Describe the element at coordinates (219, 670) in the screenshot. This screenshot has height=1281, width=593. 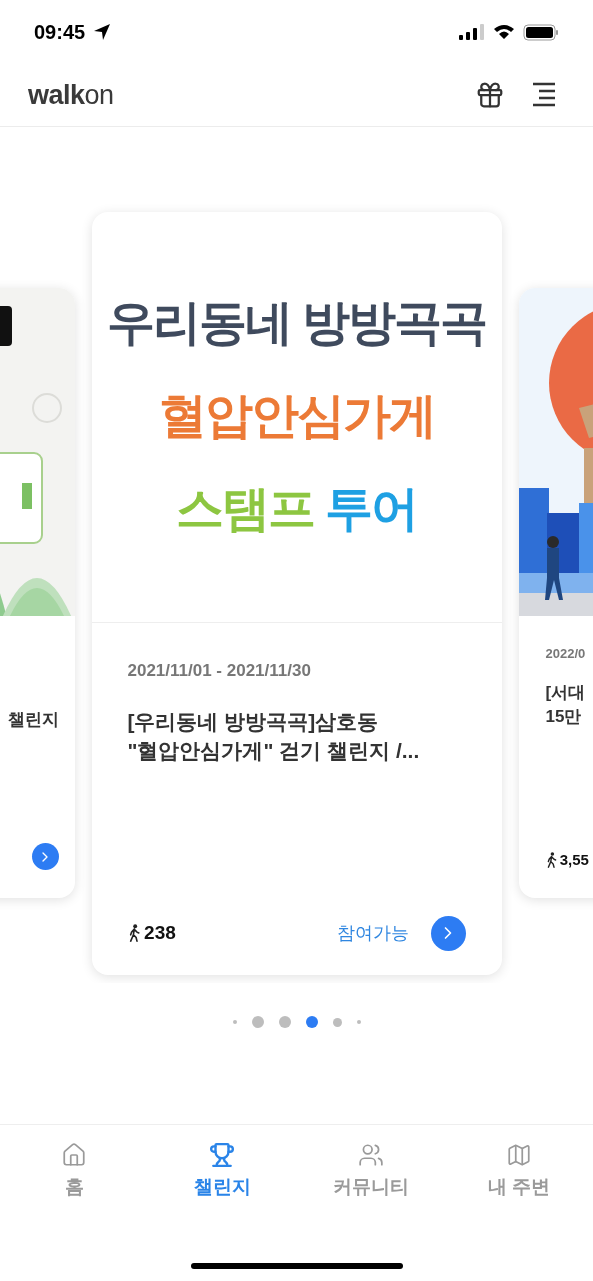
I see `date-range: 2021/11/01 - 2021/11/30` at that location.